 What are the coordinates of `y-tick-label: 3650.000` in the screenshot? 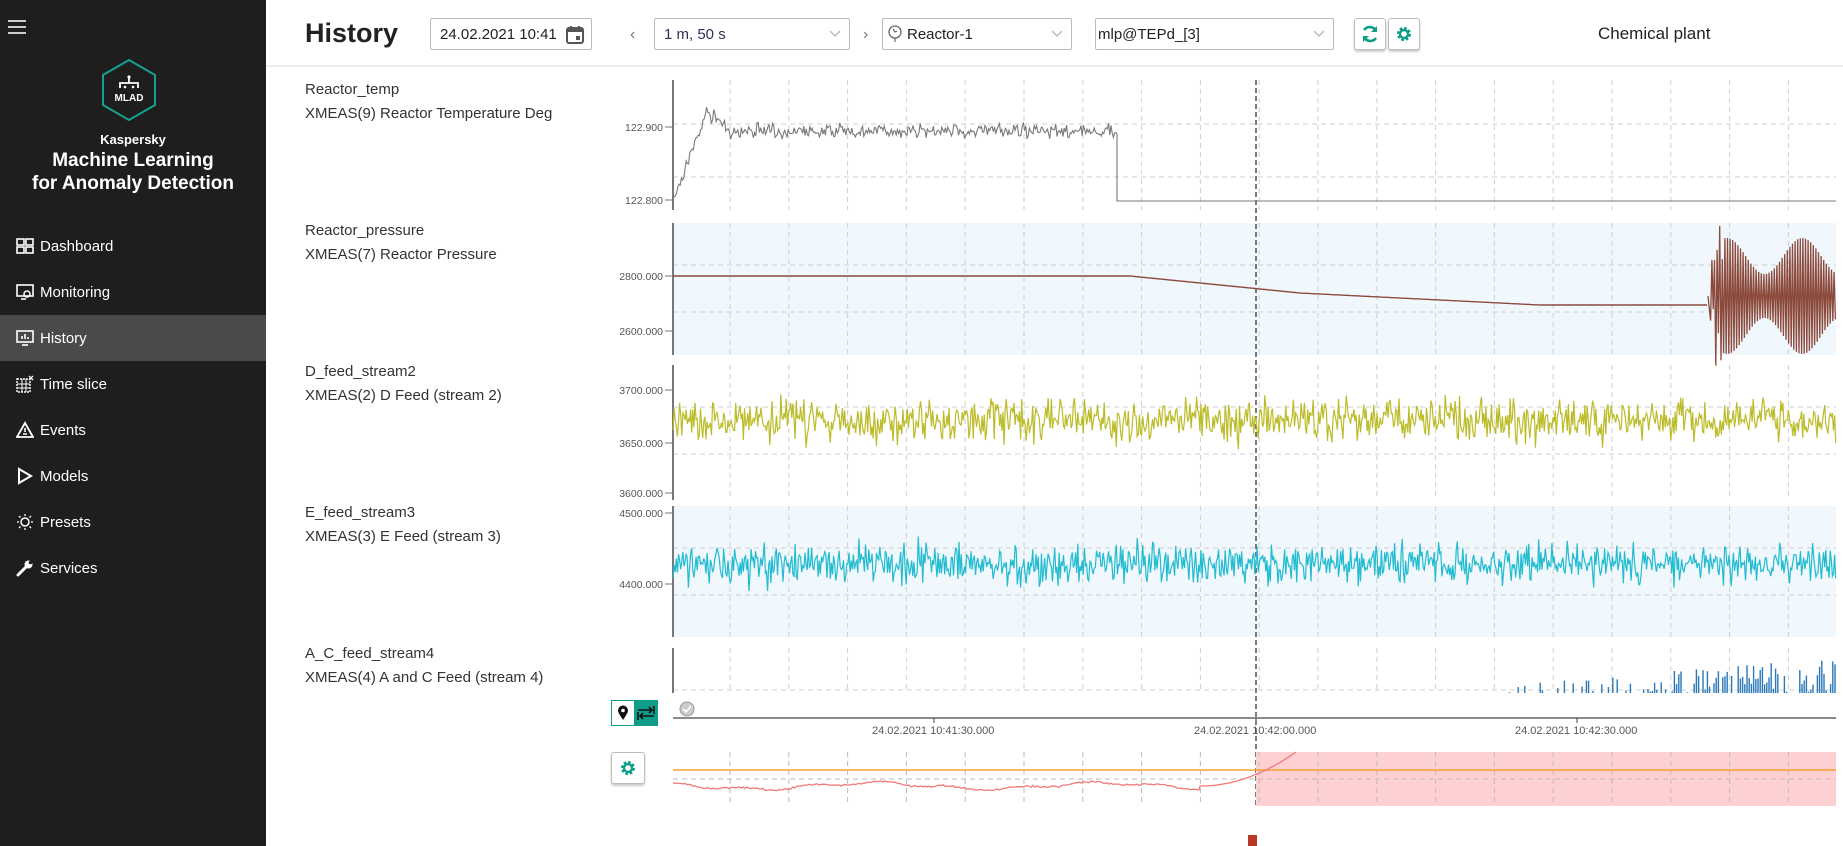 It's located at (641, 444).